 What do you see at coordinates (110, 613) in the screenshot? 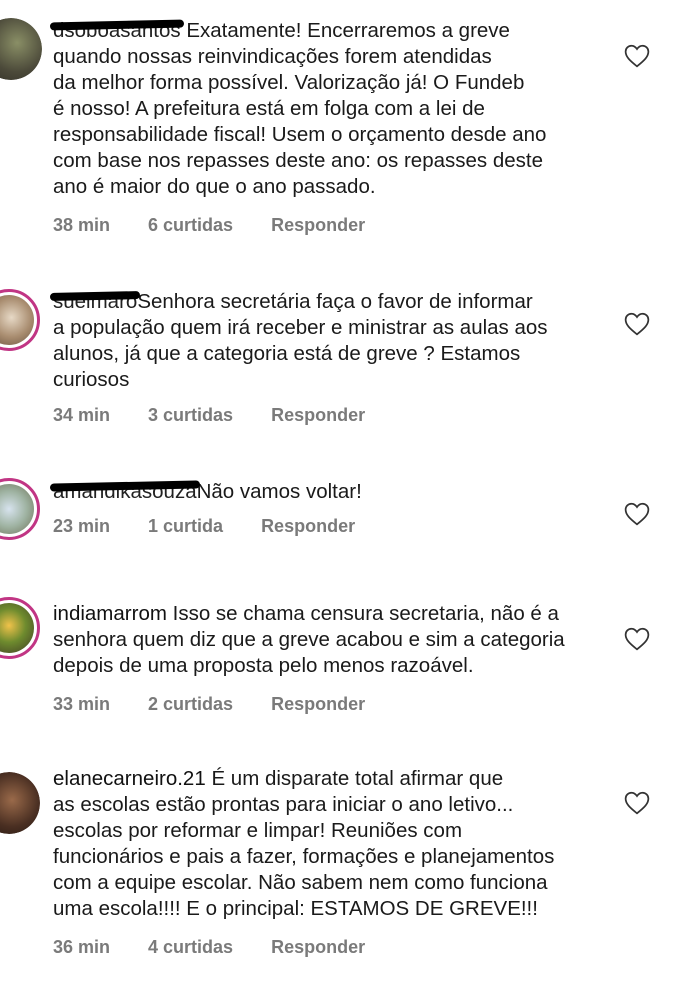
I see `username: indiamarrom` at bounding box center [110, 613].